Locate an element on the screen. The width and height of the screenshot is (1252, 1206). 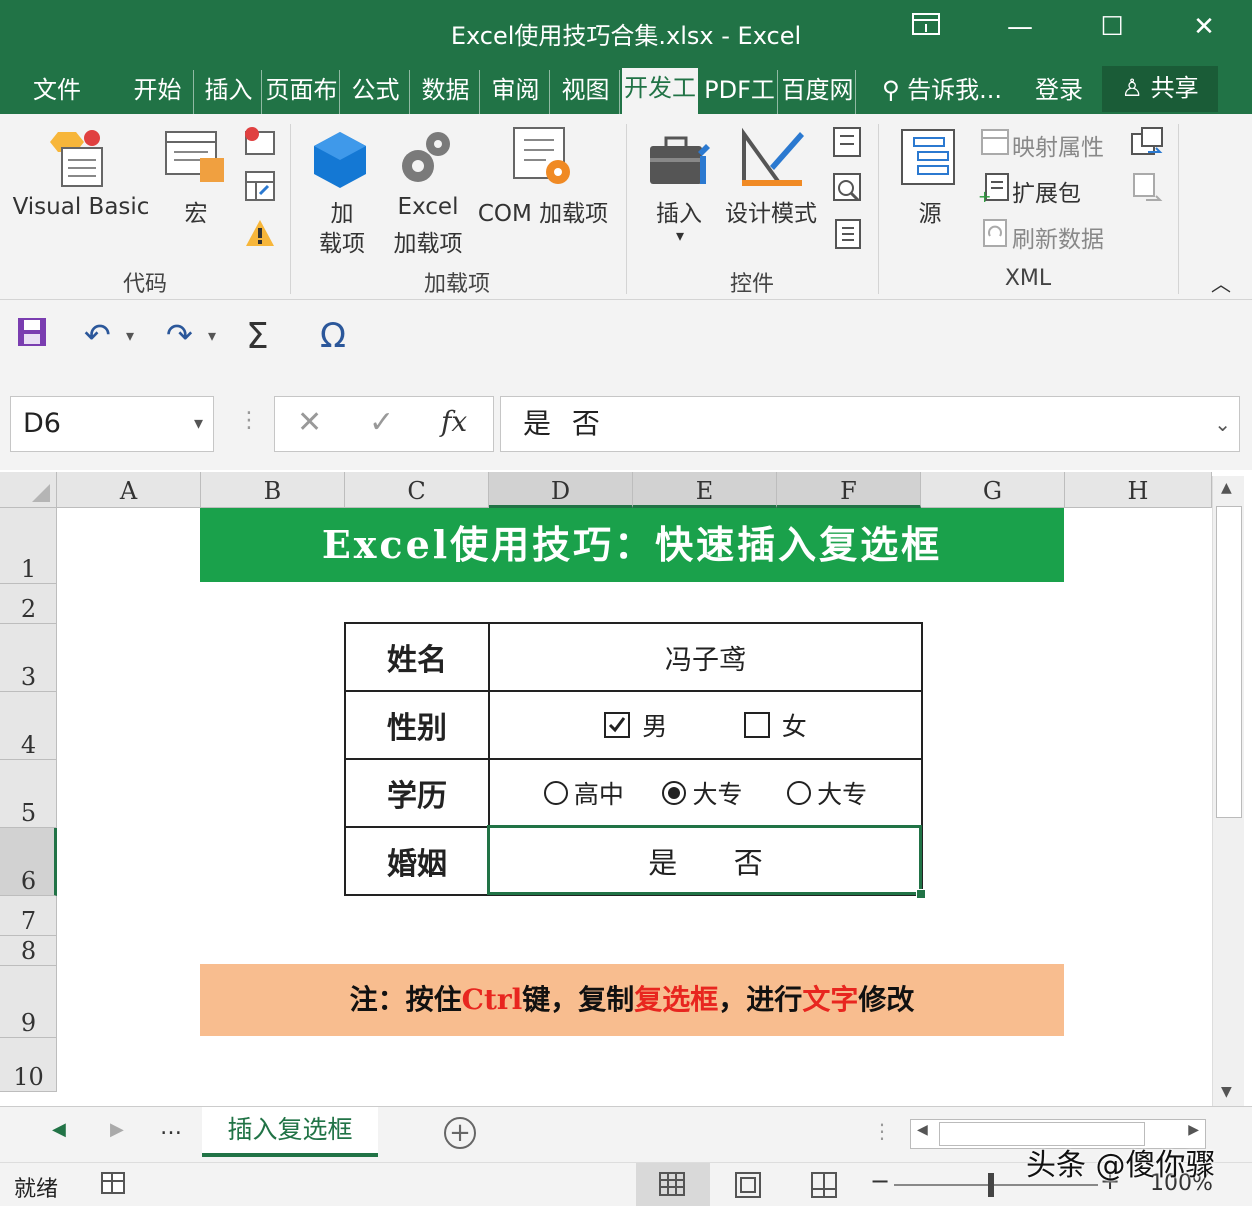
map-properties-button: 映射属性 is located at coordinates (1065, 145).